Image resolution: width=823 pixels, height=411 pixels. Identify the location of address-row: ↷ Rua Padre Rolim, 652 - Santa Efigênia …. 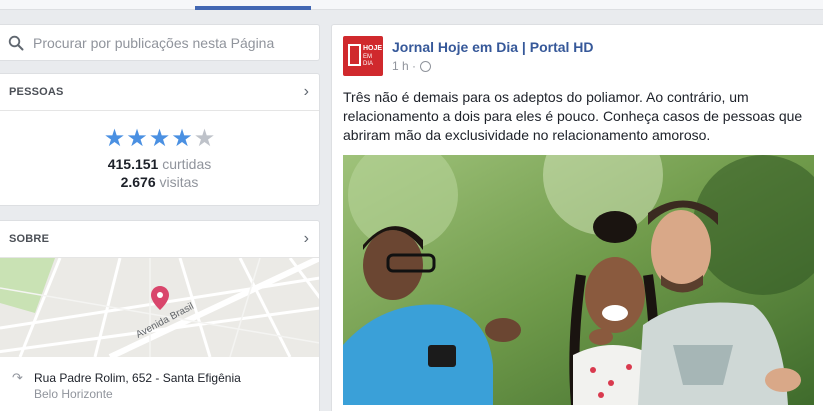
(159, 379).